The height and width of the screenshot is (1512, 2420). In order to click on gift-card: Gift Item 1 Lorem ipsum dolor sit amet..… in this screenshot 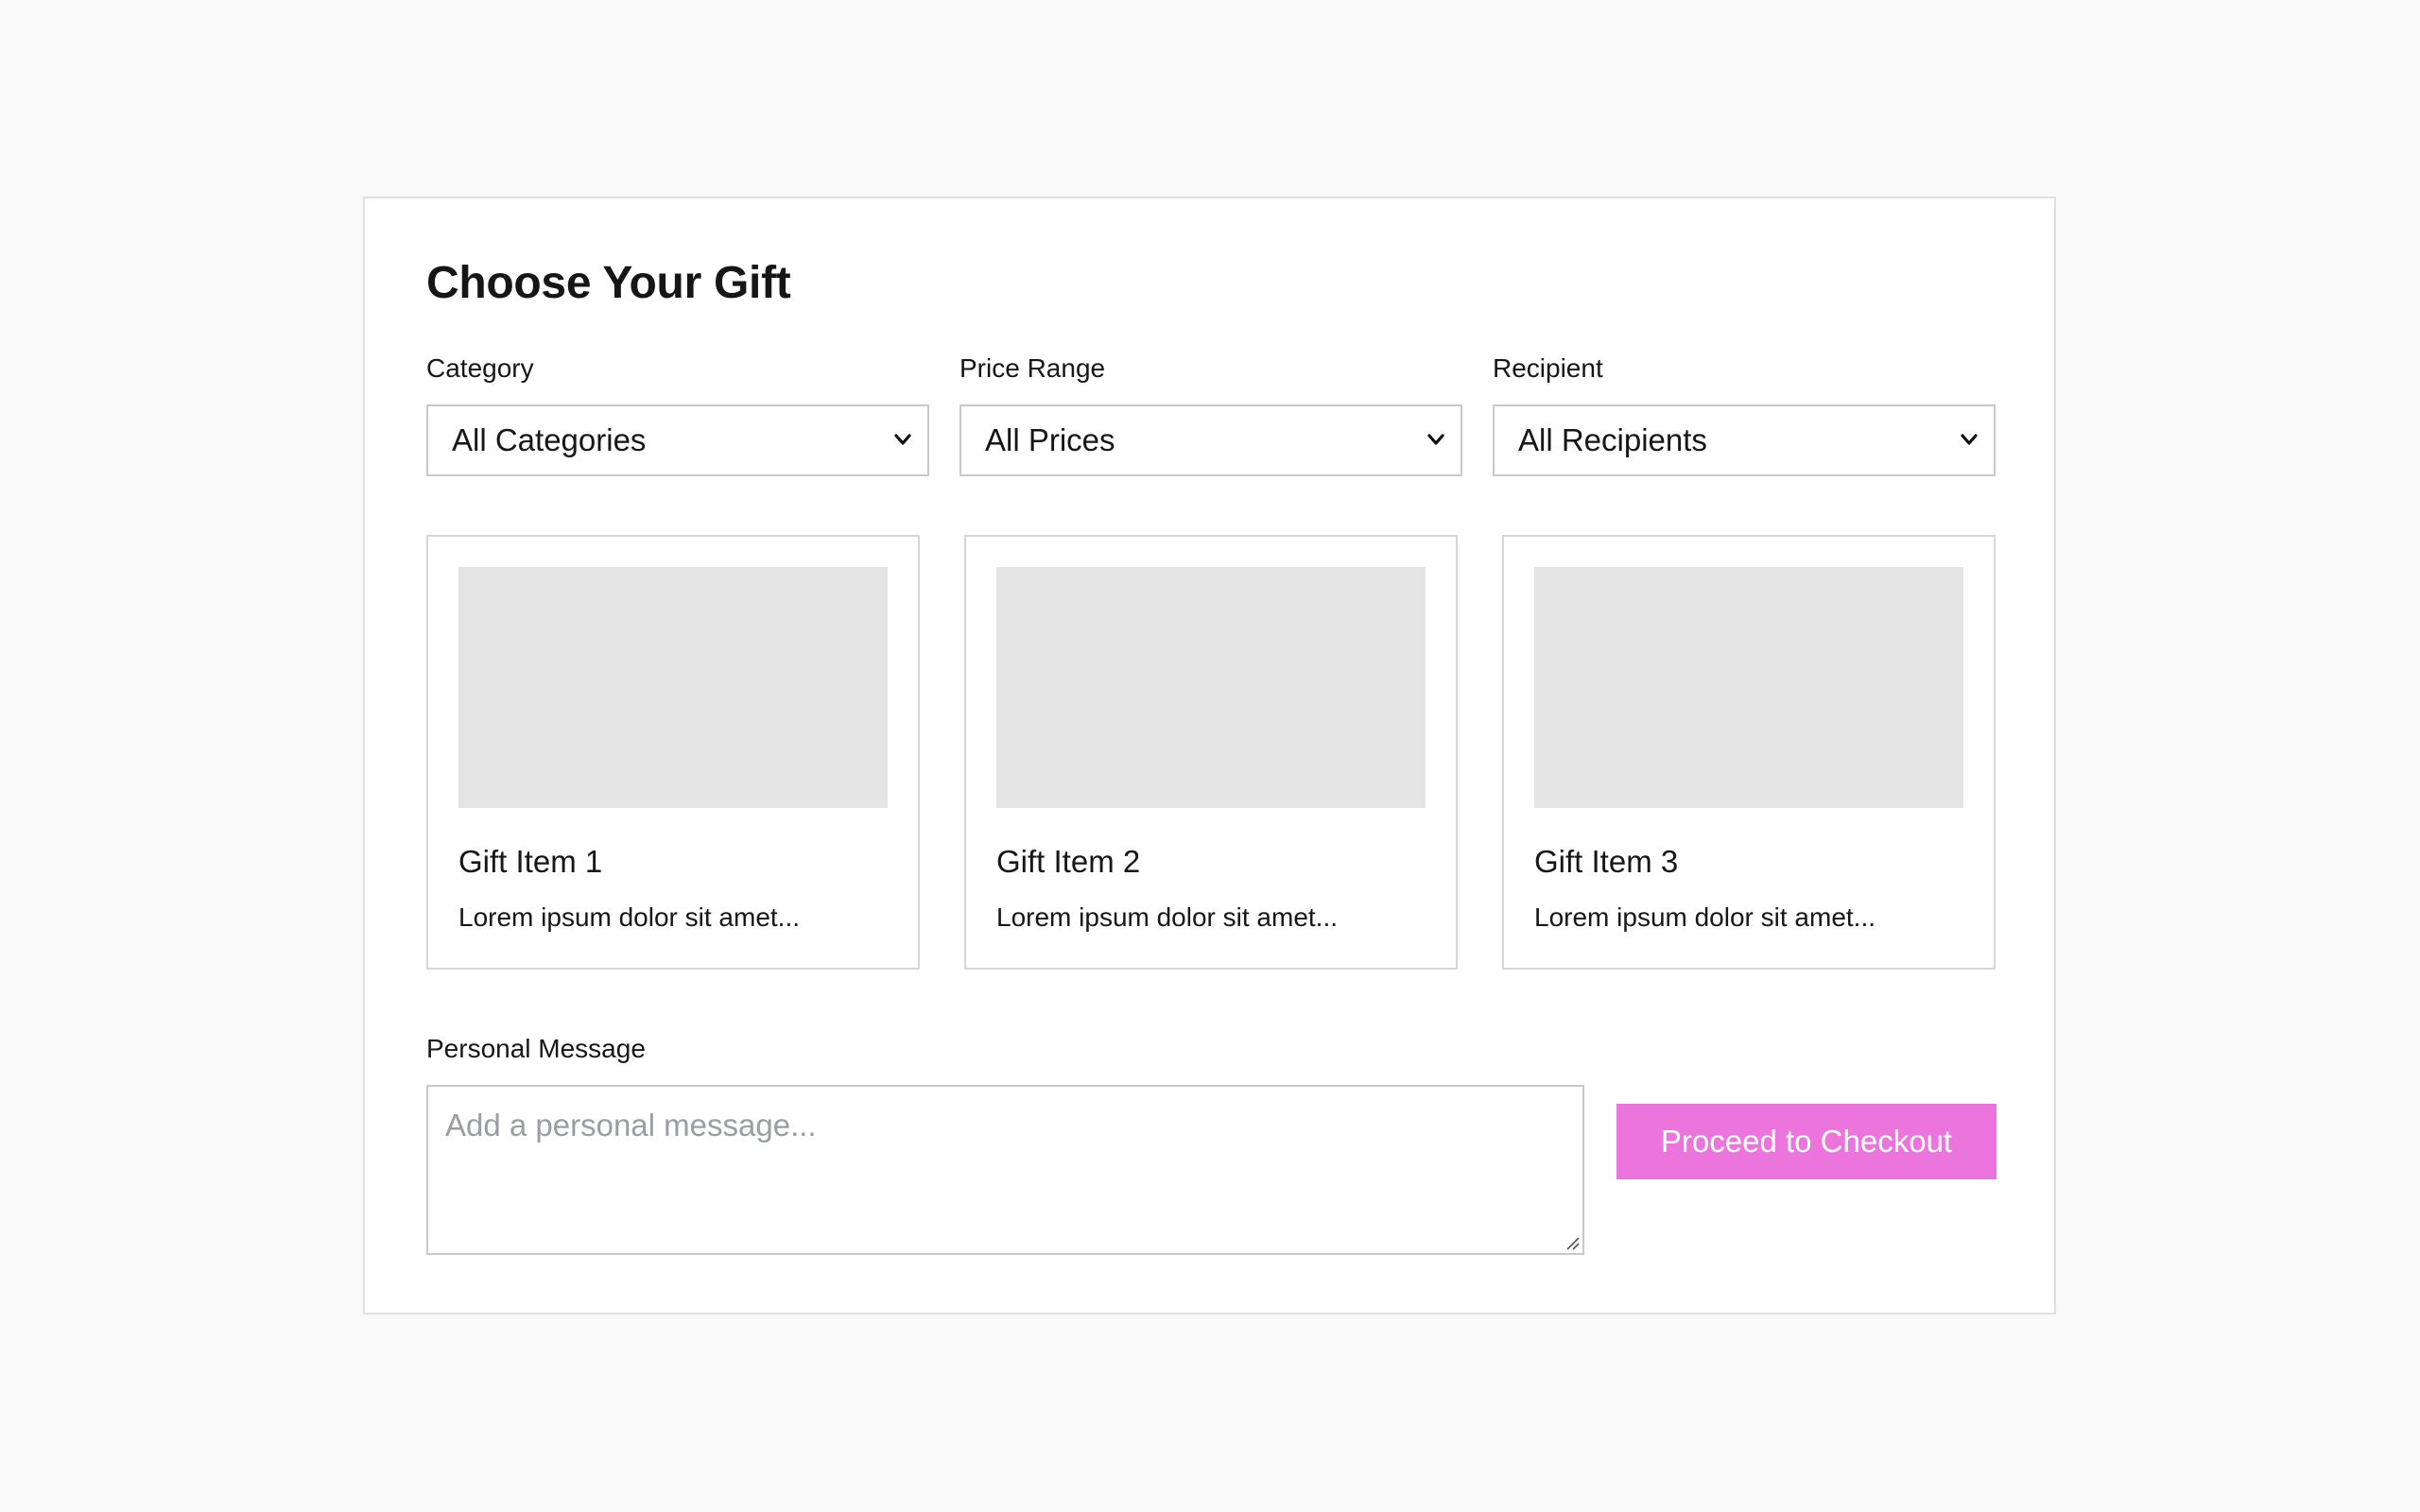, I will do `click(673, 752)`.